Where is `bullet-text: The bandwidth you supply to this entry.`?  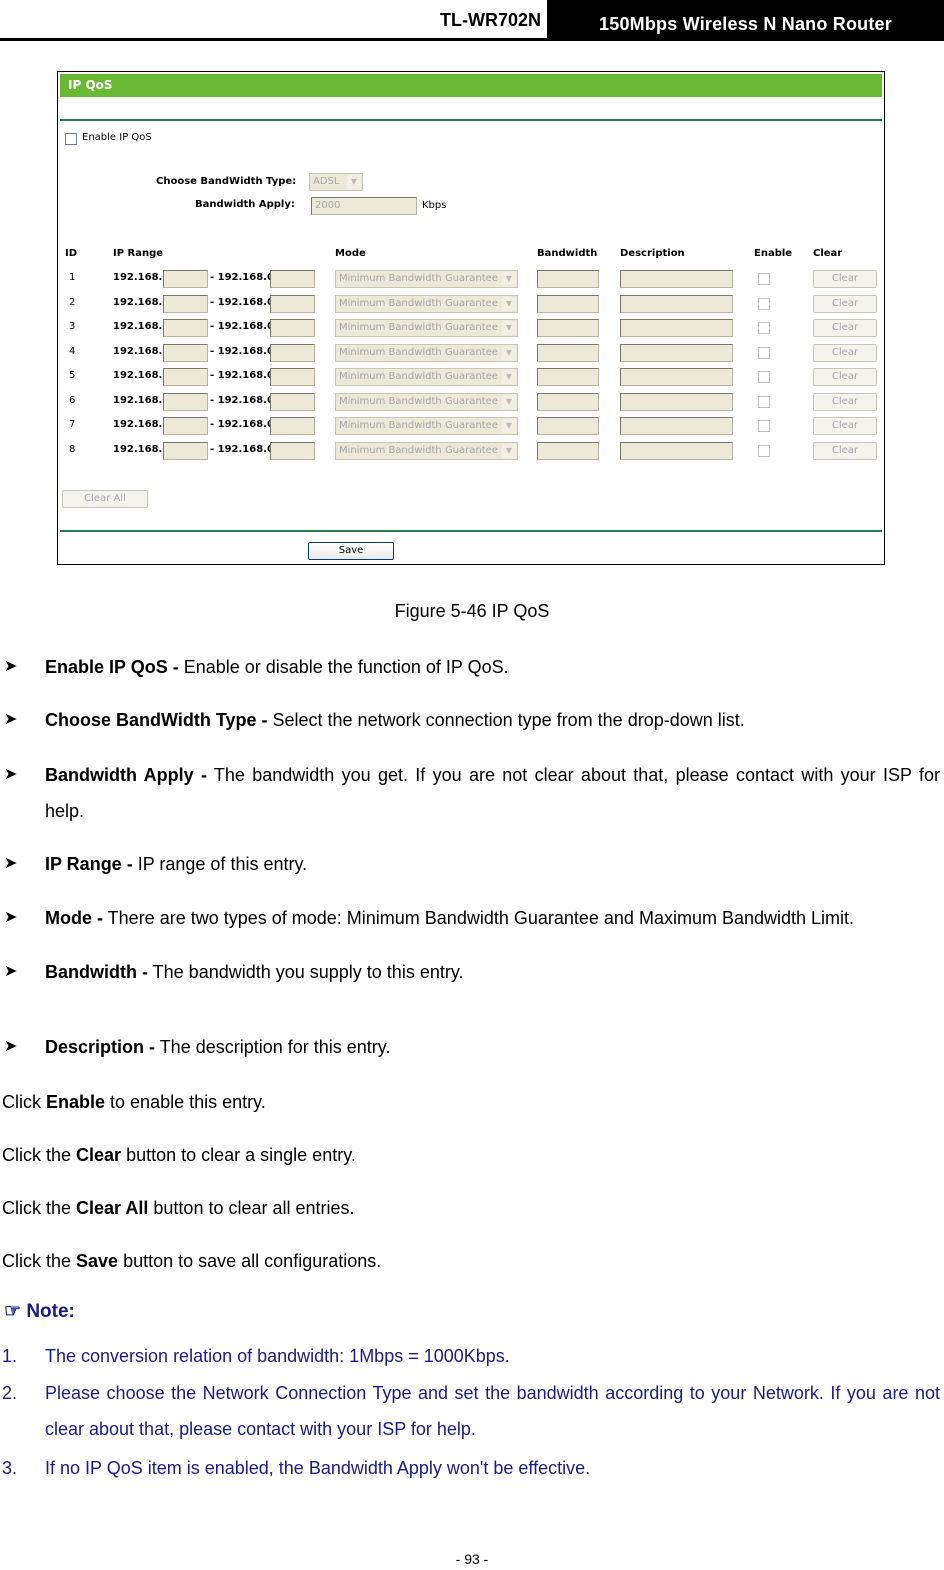 bullet-text: The bandwidth you supply to this entry. is located at coordinates (305, 972).